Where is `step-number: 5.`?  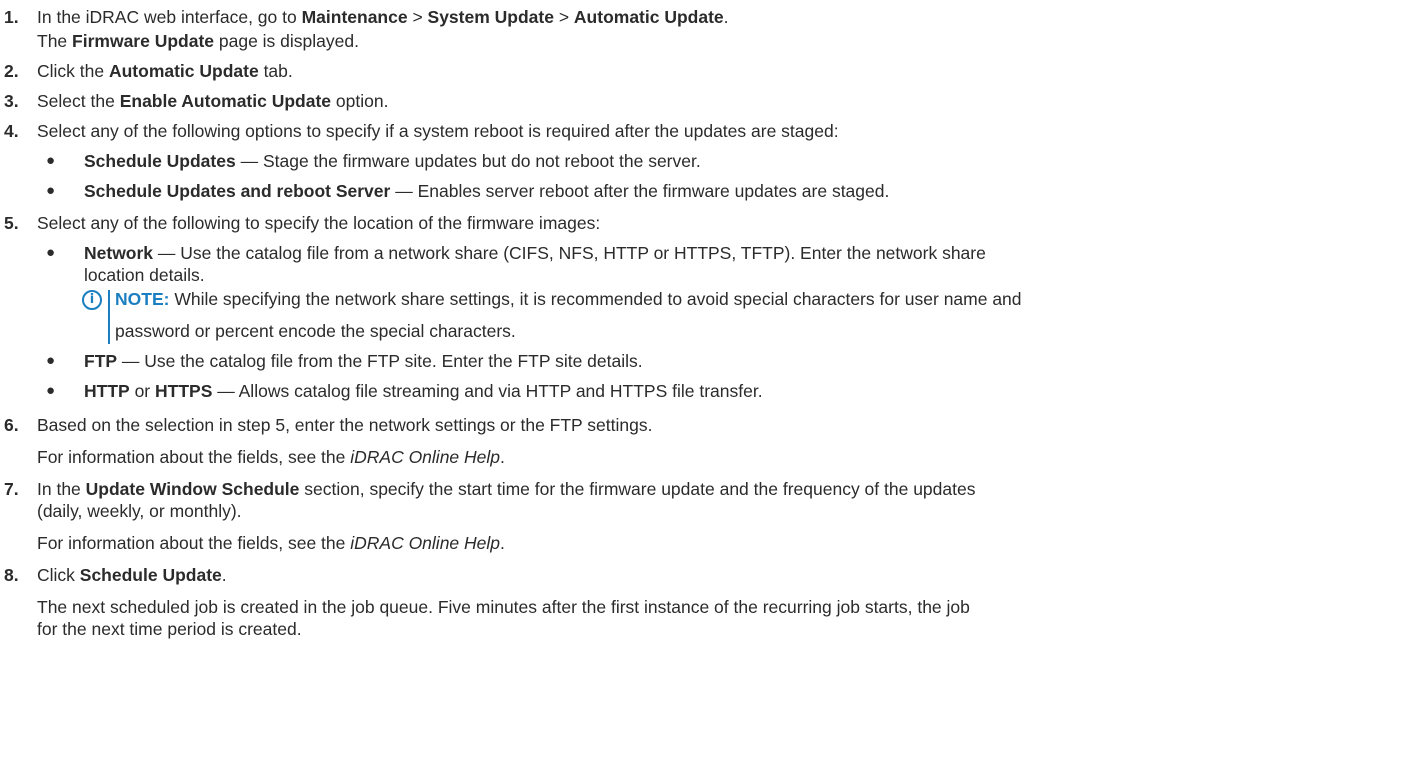 step-number: 5. is located at coordinates (11, 223).